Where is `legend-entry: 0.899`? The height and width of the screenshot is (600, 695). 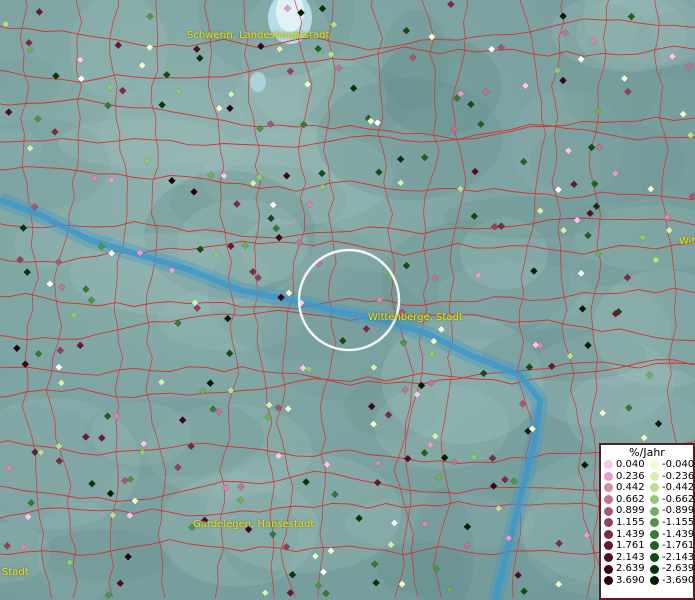
legend-entry: 0.899 is located at coordinates (624, 511).